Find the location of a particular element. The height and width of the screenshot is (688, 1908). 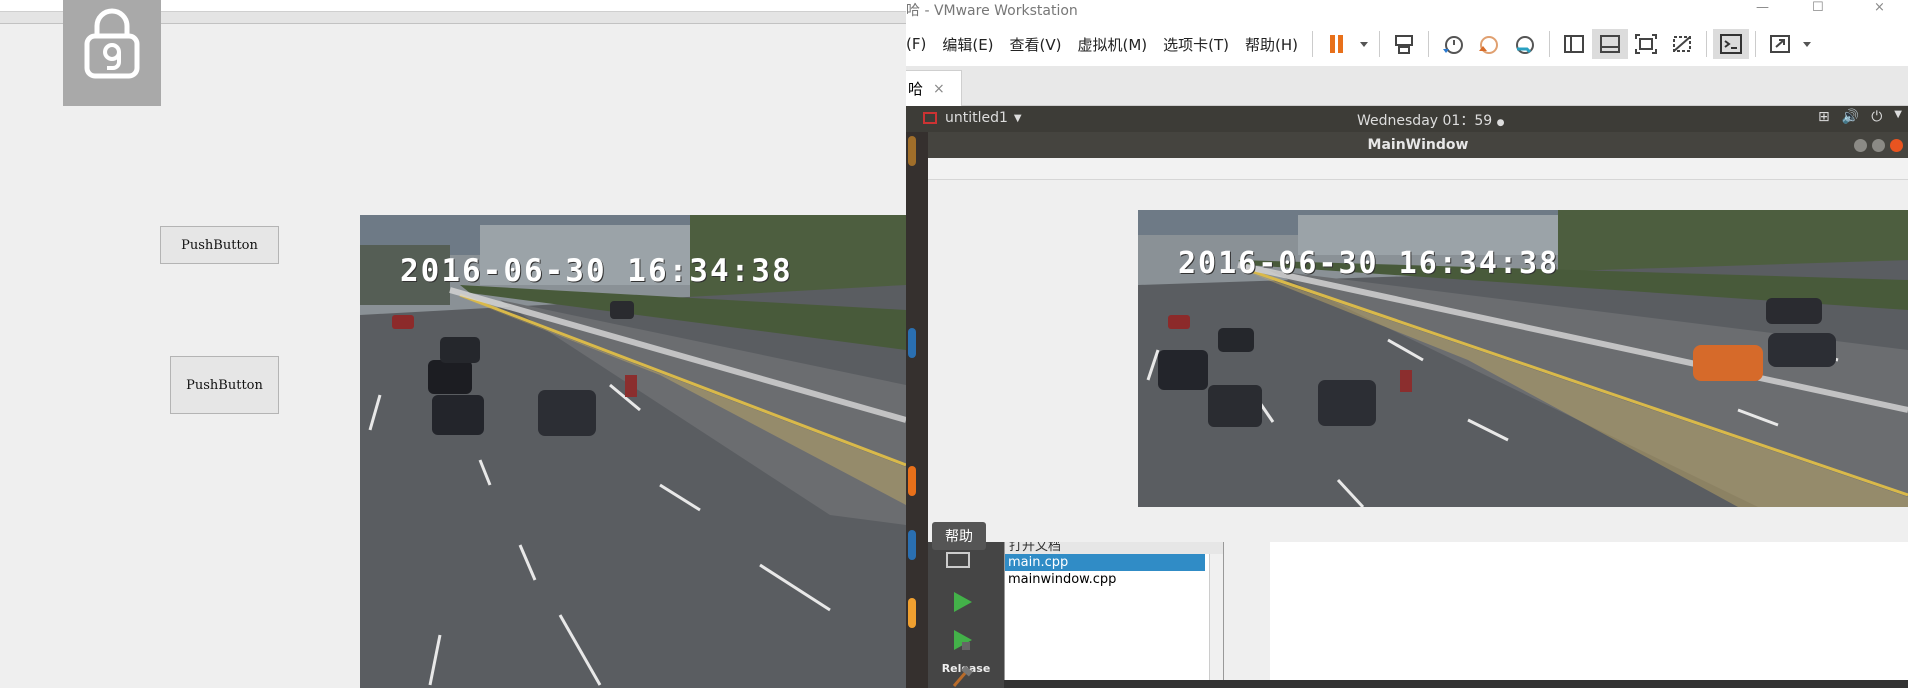

stretch-chevron-icon is located at coordinates (1807, 44).